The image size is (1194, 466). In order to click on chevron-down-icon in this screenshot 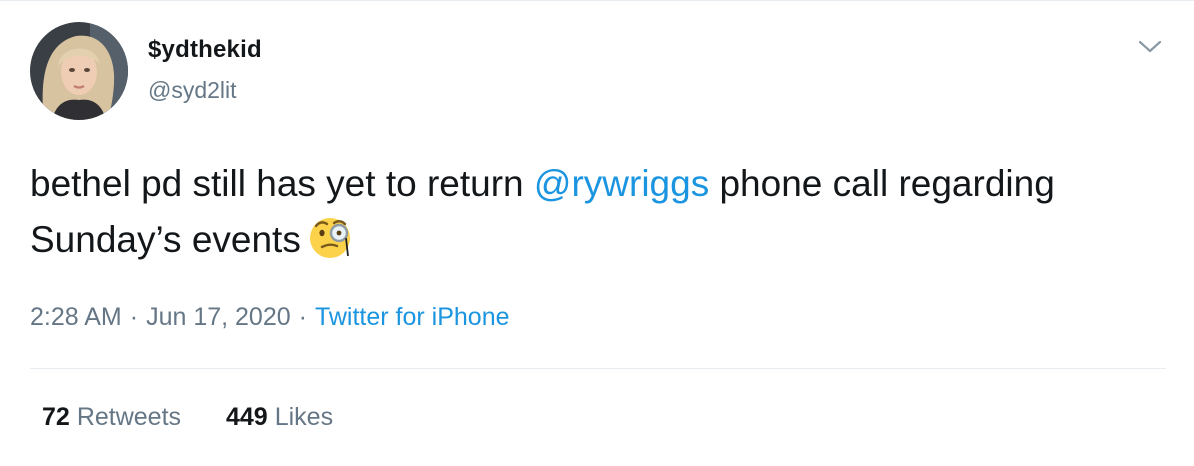, I will do `click(1150, 46)`.